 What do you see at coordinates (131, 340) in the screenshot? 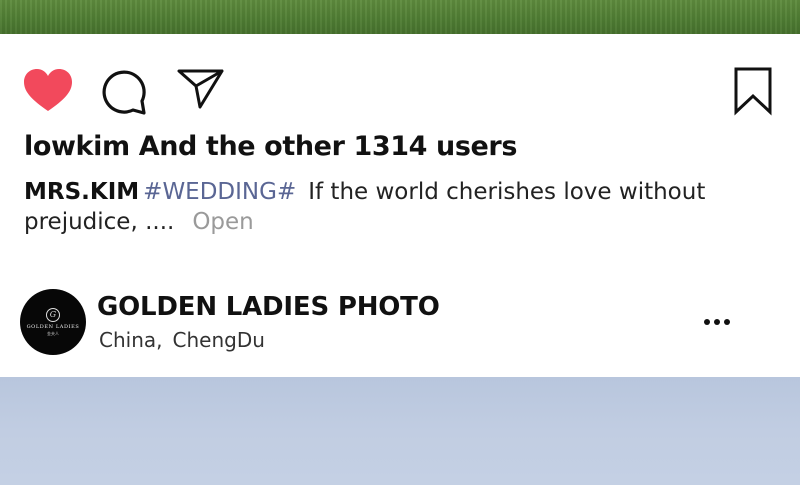
I see `location-country: China,` at bounding box center [131, 340].